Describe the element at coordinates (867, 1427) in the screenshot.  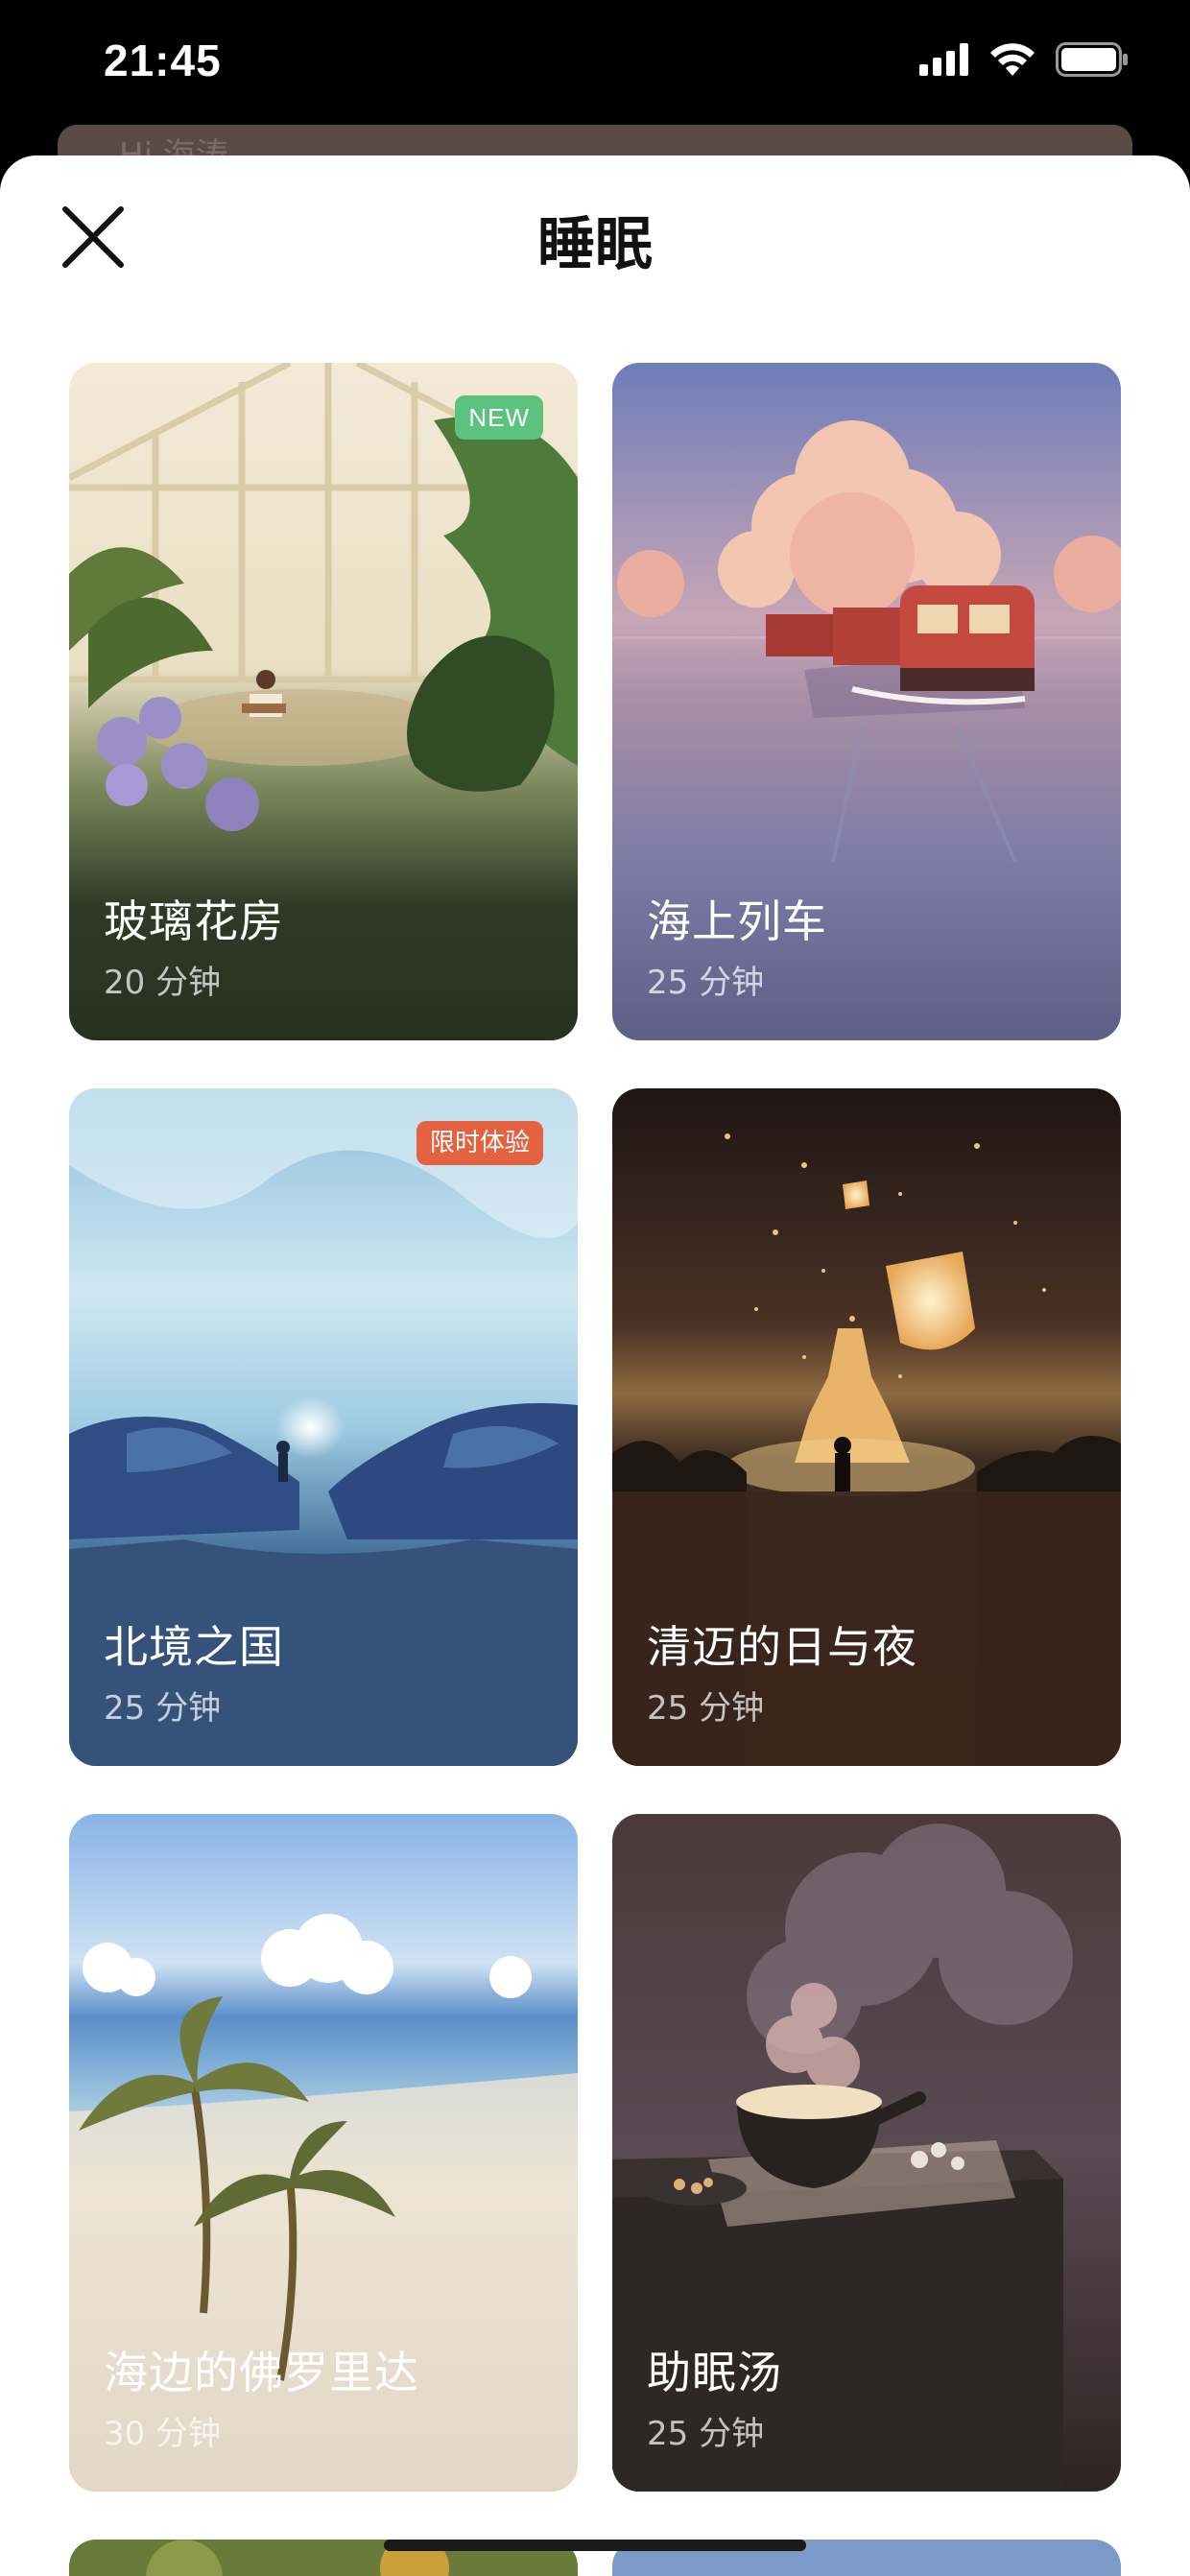
I see `sleep-card-lanterns: 清迈的日与夜 25 分钟` at that location.